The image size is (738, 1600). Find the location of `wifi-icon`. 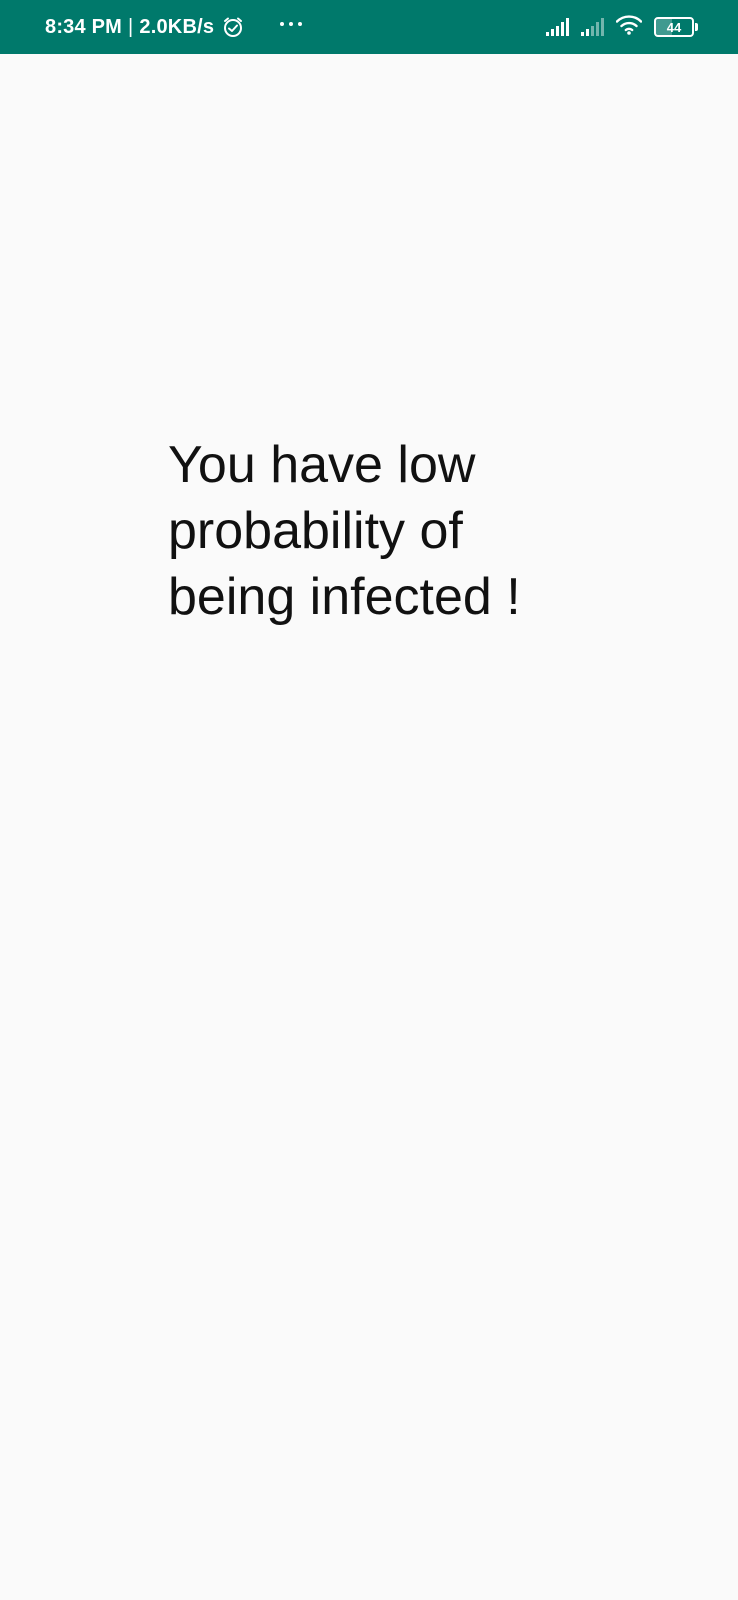

wifi-icon is located at coordinates (629, 27).